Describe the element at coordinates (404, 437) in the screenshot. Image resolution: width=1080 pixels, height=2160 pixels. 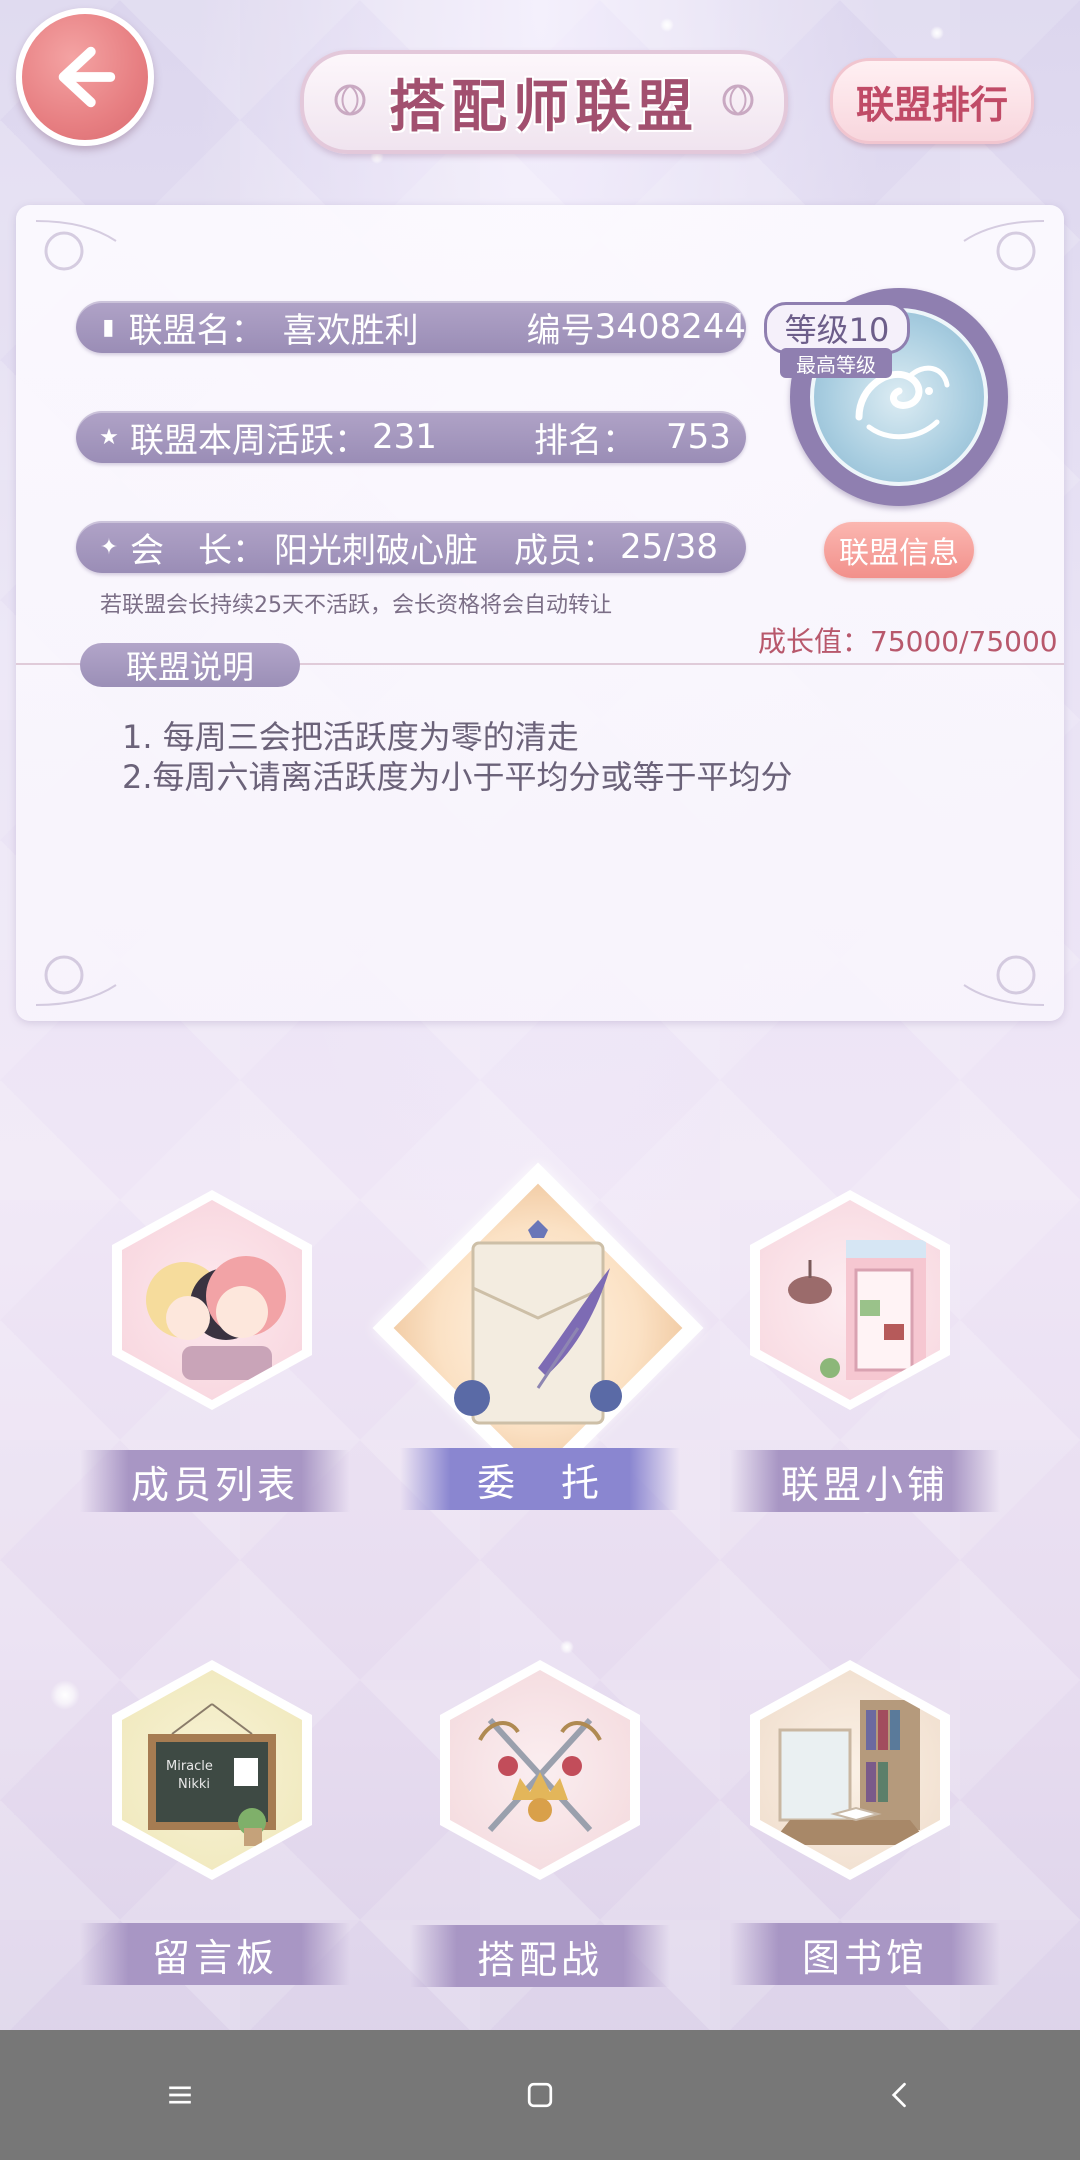
I see `weekly-activity-value: 231` at that location.